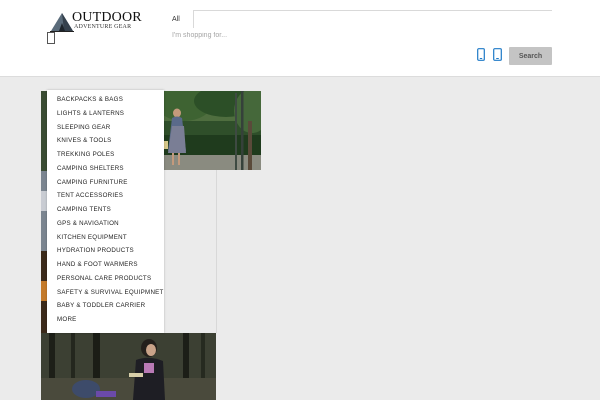 The image size is (600, 400). What do you see at coordinates (481, 54) in the screenshot?
I see `mobile-icon` at bounding box center [481, 54].